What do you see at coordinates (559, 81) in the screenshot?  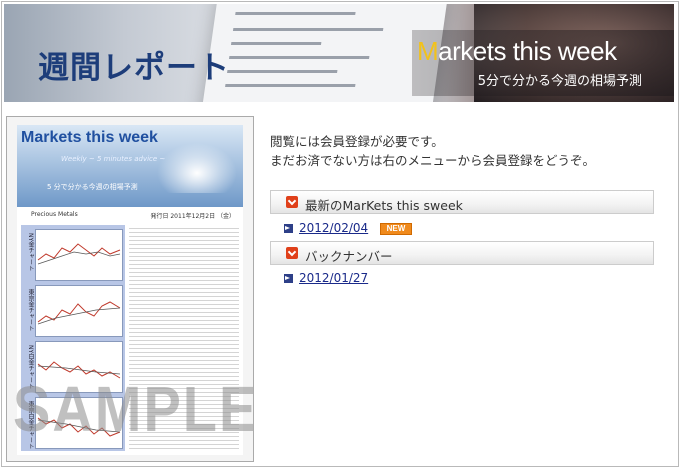 I see `banner-subtitle: 5分で分かる今週の相場予測` at bounding box center [559, 81].